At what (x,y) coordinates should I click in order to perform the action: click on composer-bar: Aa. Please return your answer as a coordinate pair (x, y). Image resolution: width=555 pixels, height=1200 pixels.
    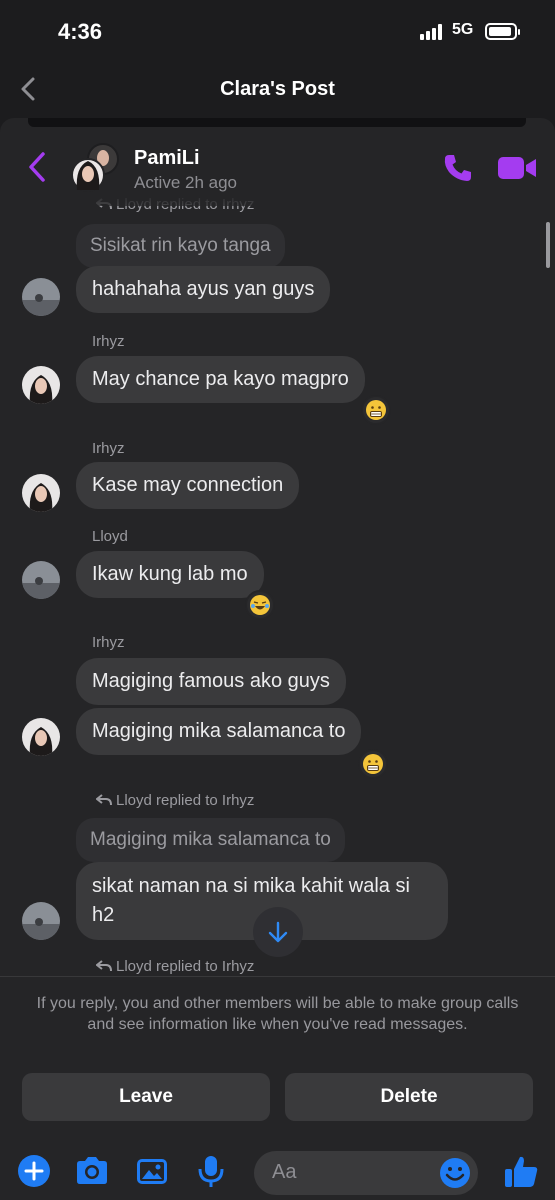
    Looking at the image, I should click on (277, 1172).